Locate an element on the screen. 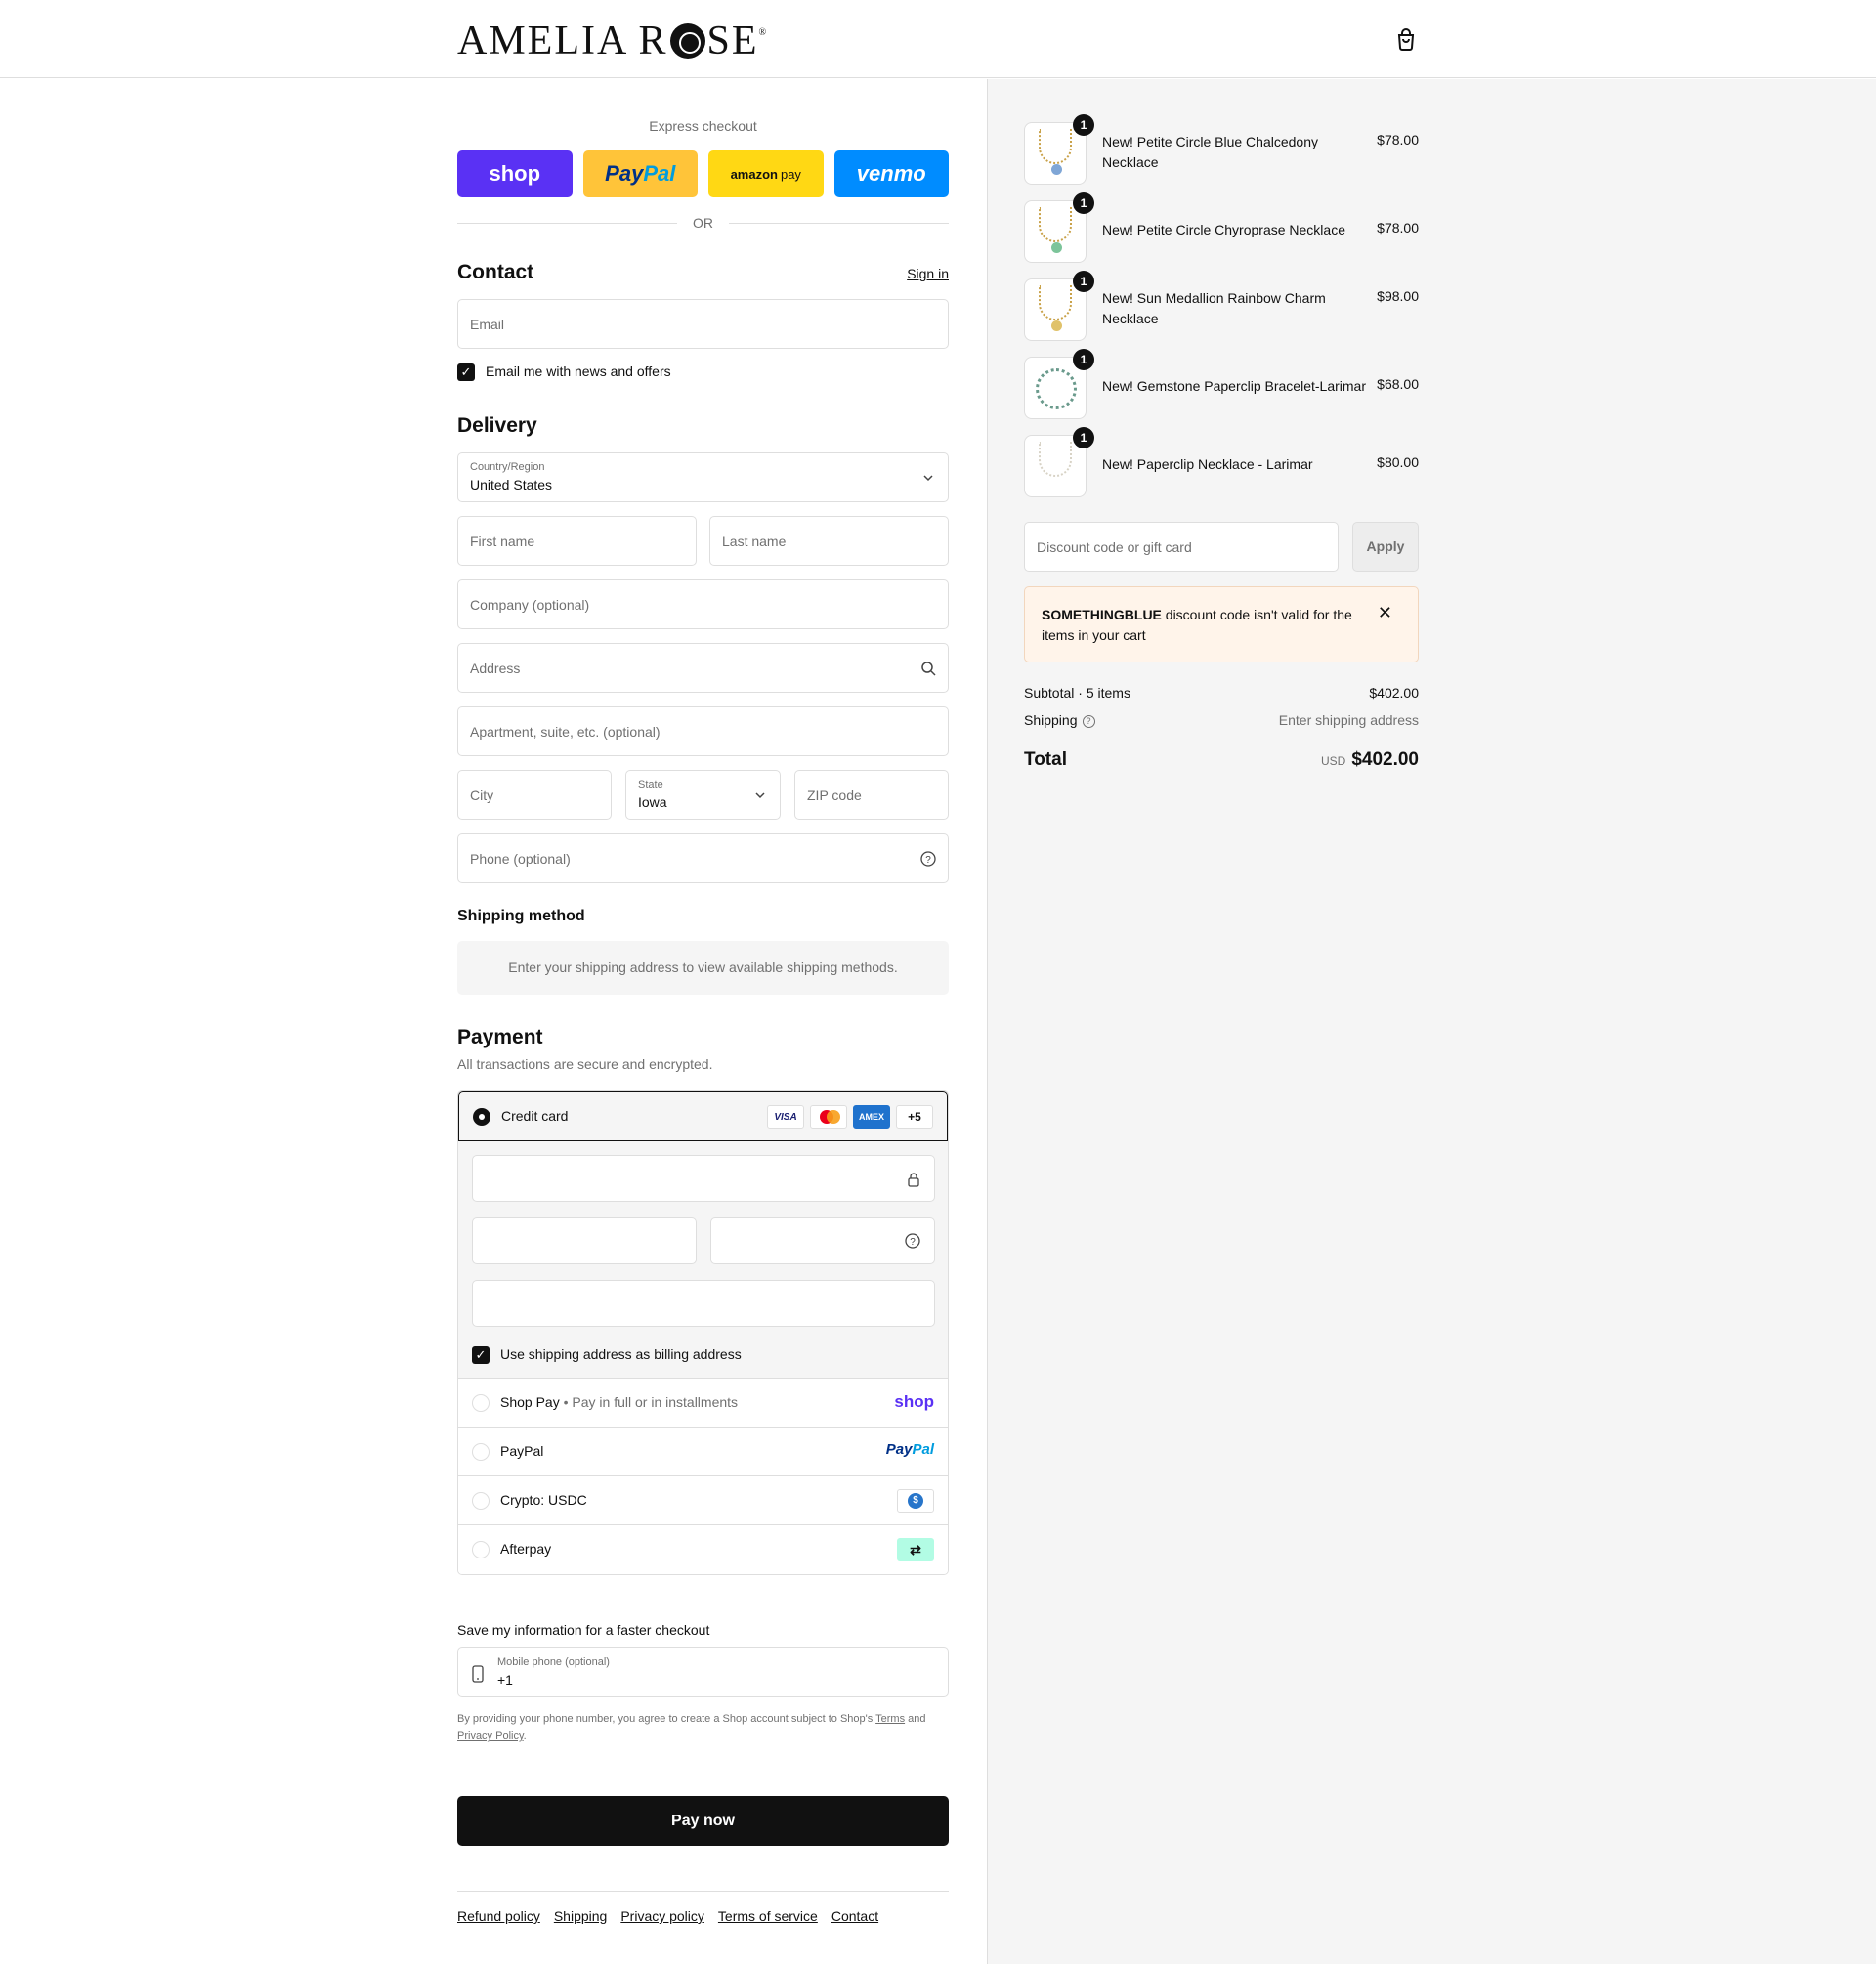 The image size is (1876, 1964). visa-icon: VISA is located at coordinates (785, 1117).